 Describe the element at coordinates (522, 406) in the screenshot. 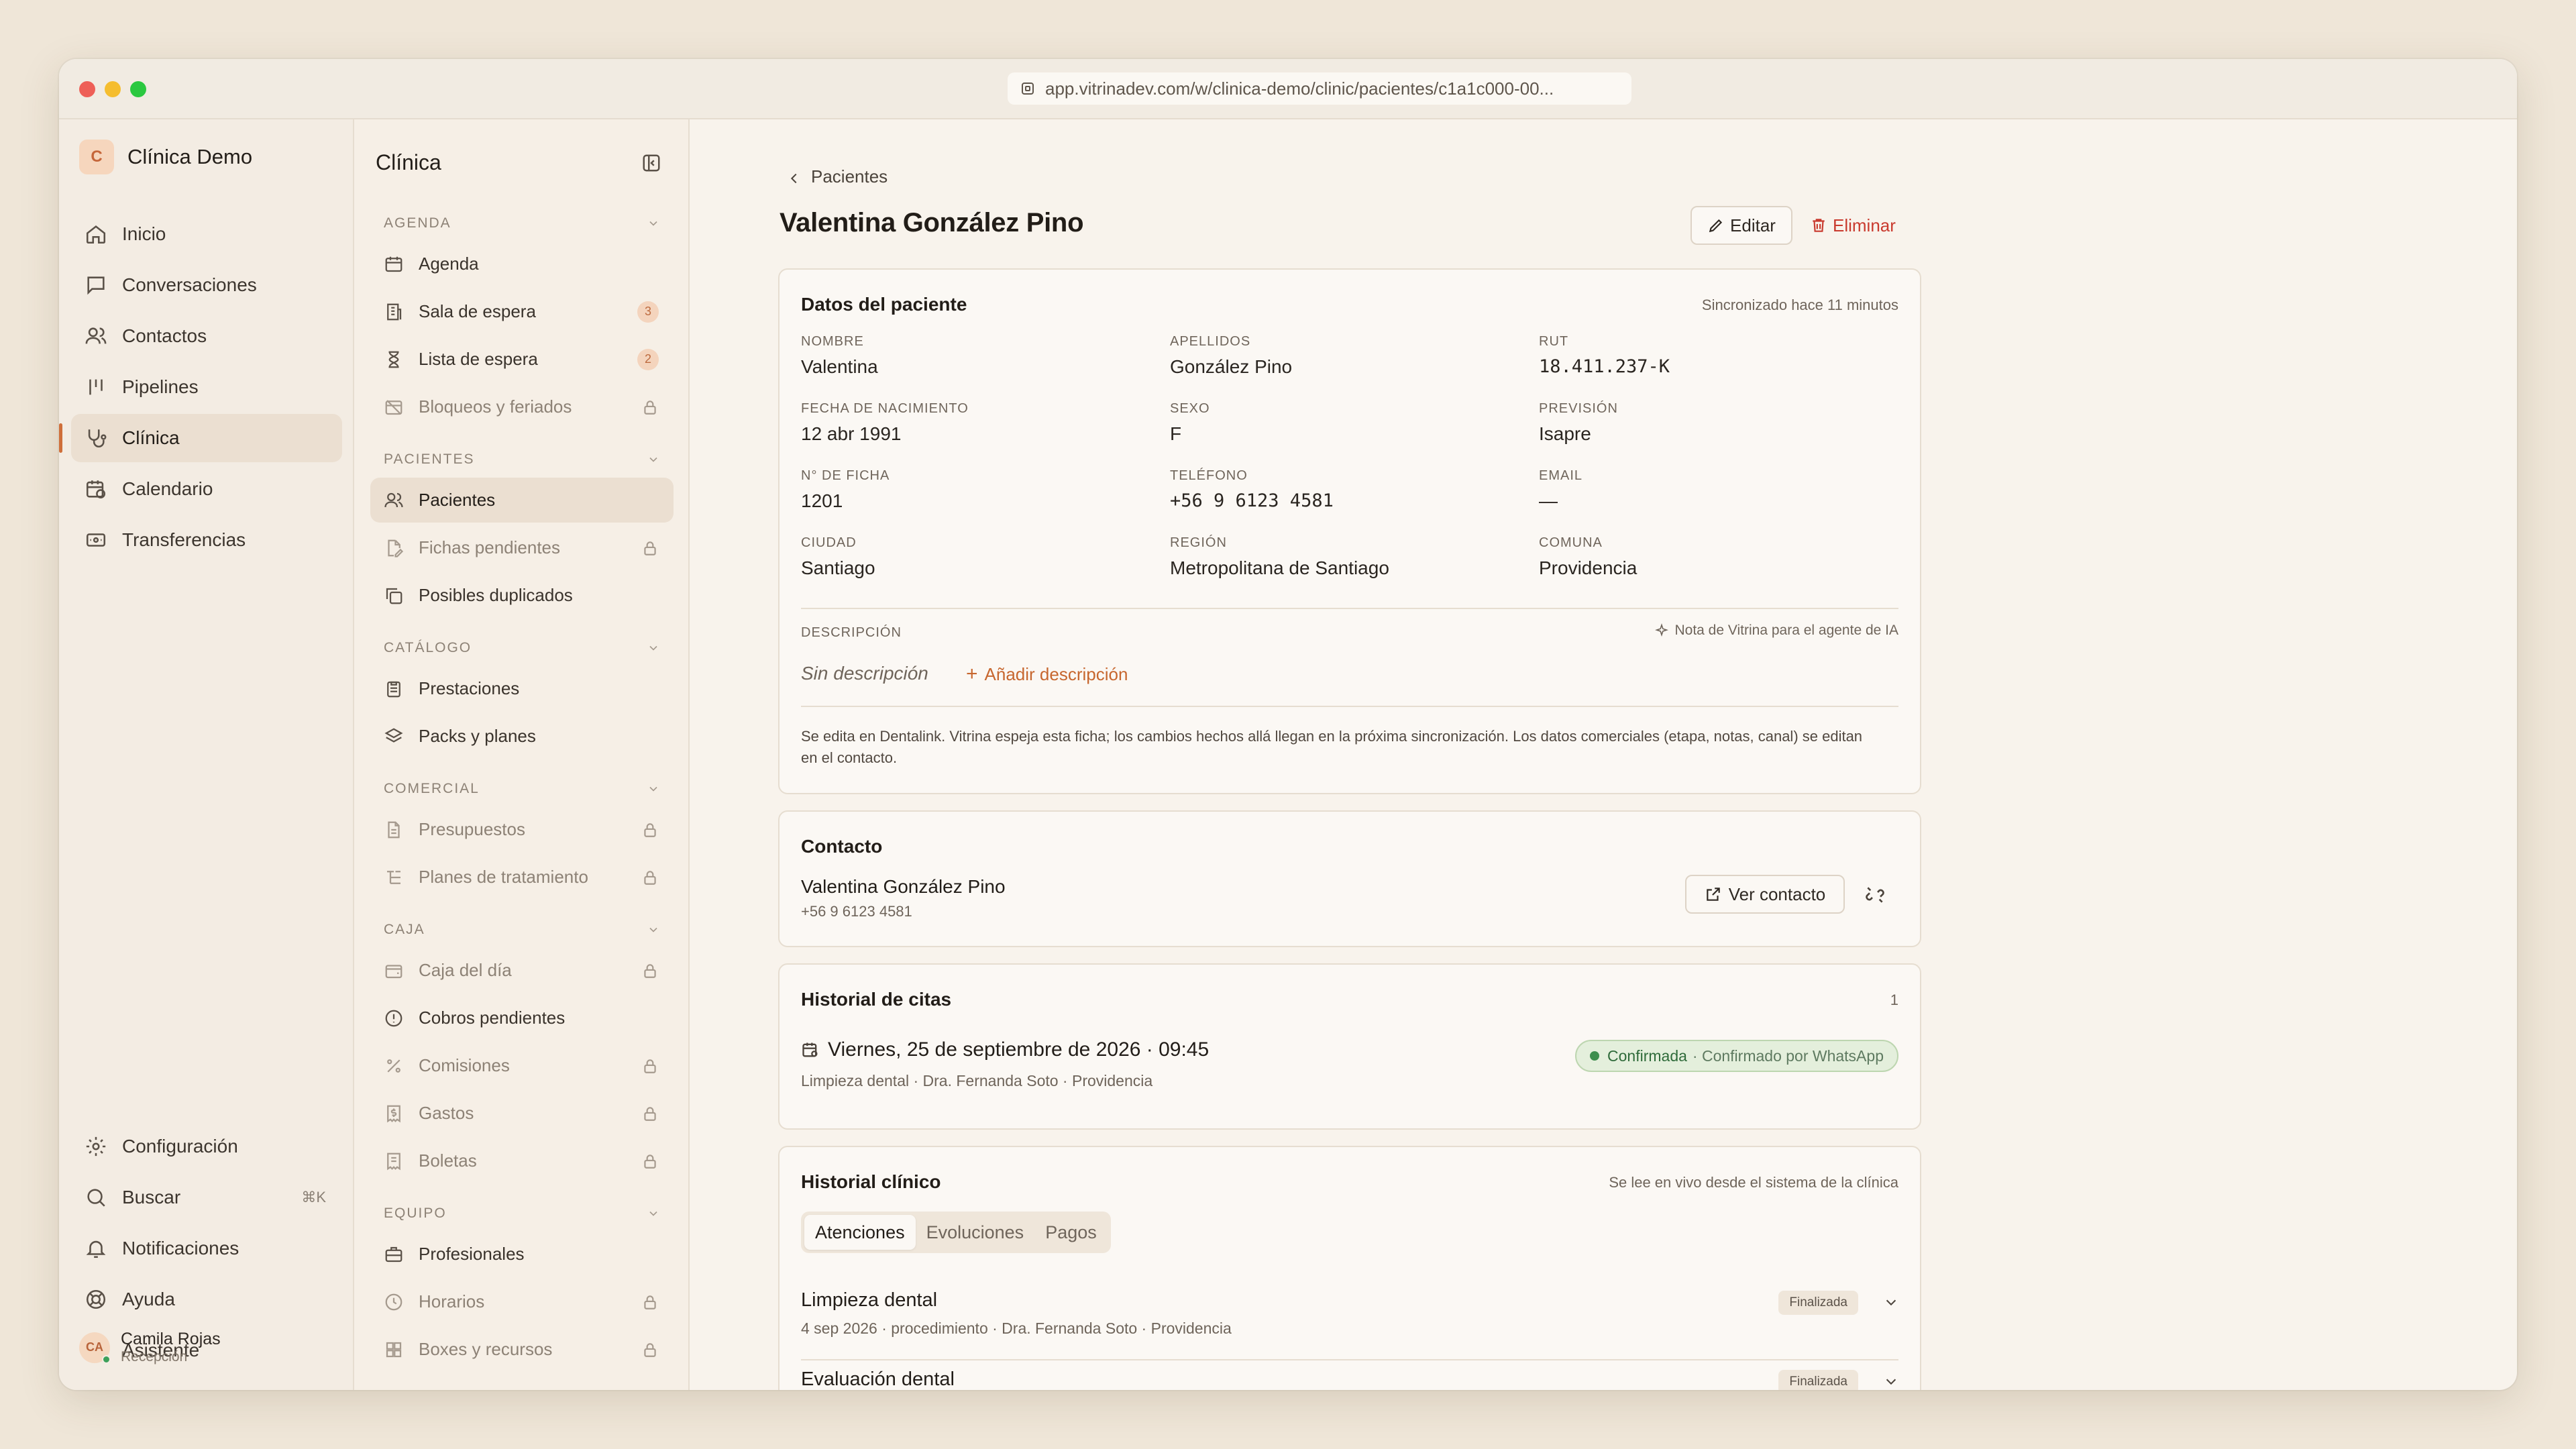

I see `sidebar-item: Bloqueos y feriados` at that location.